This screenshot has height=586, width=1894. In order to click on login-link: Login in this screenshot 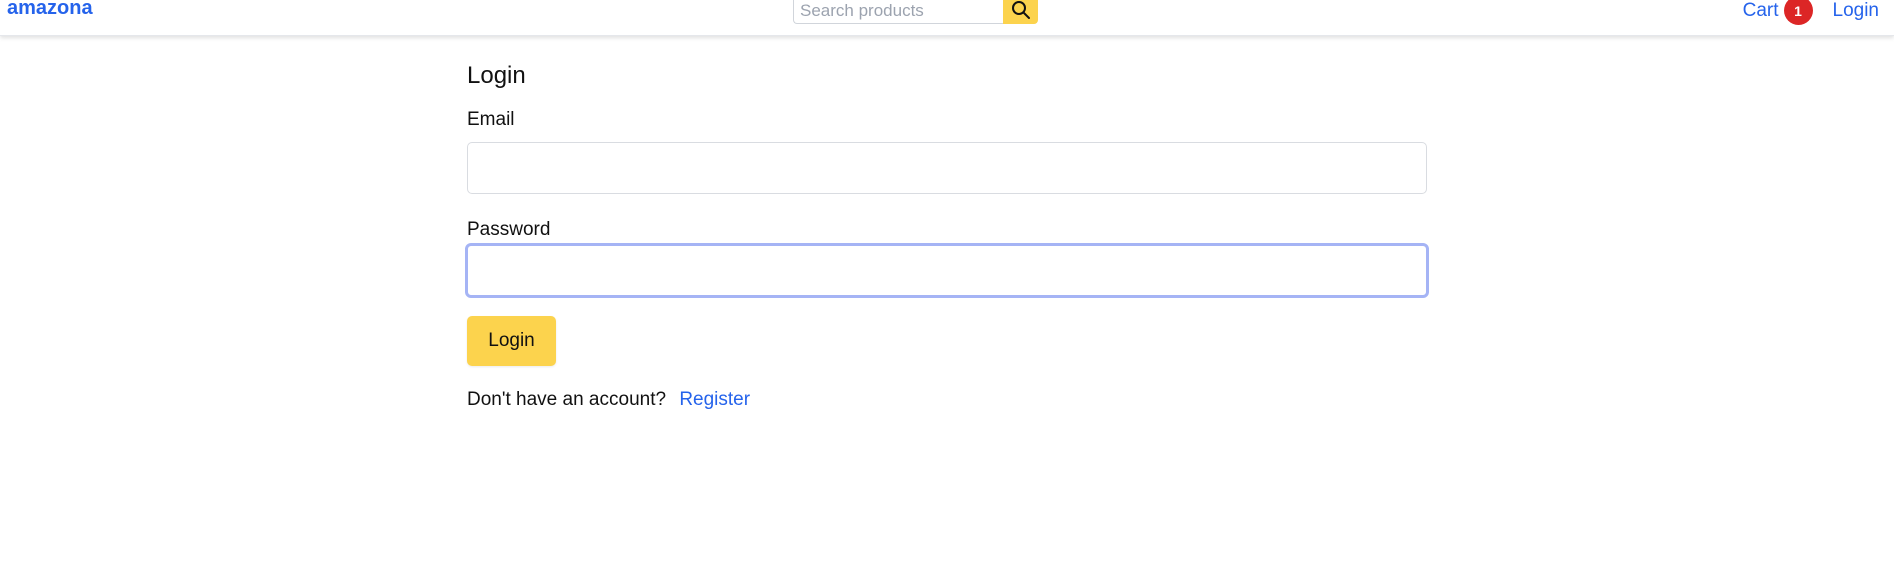, I will do `click(1856, 11)`.